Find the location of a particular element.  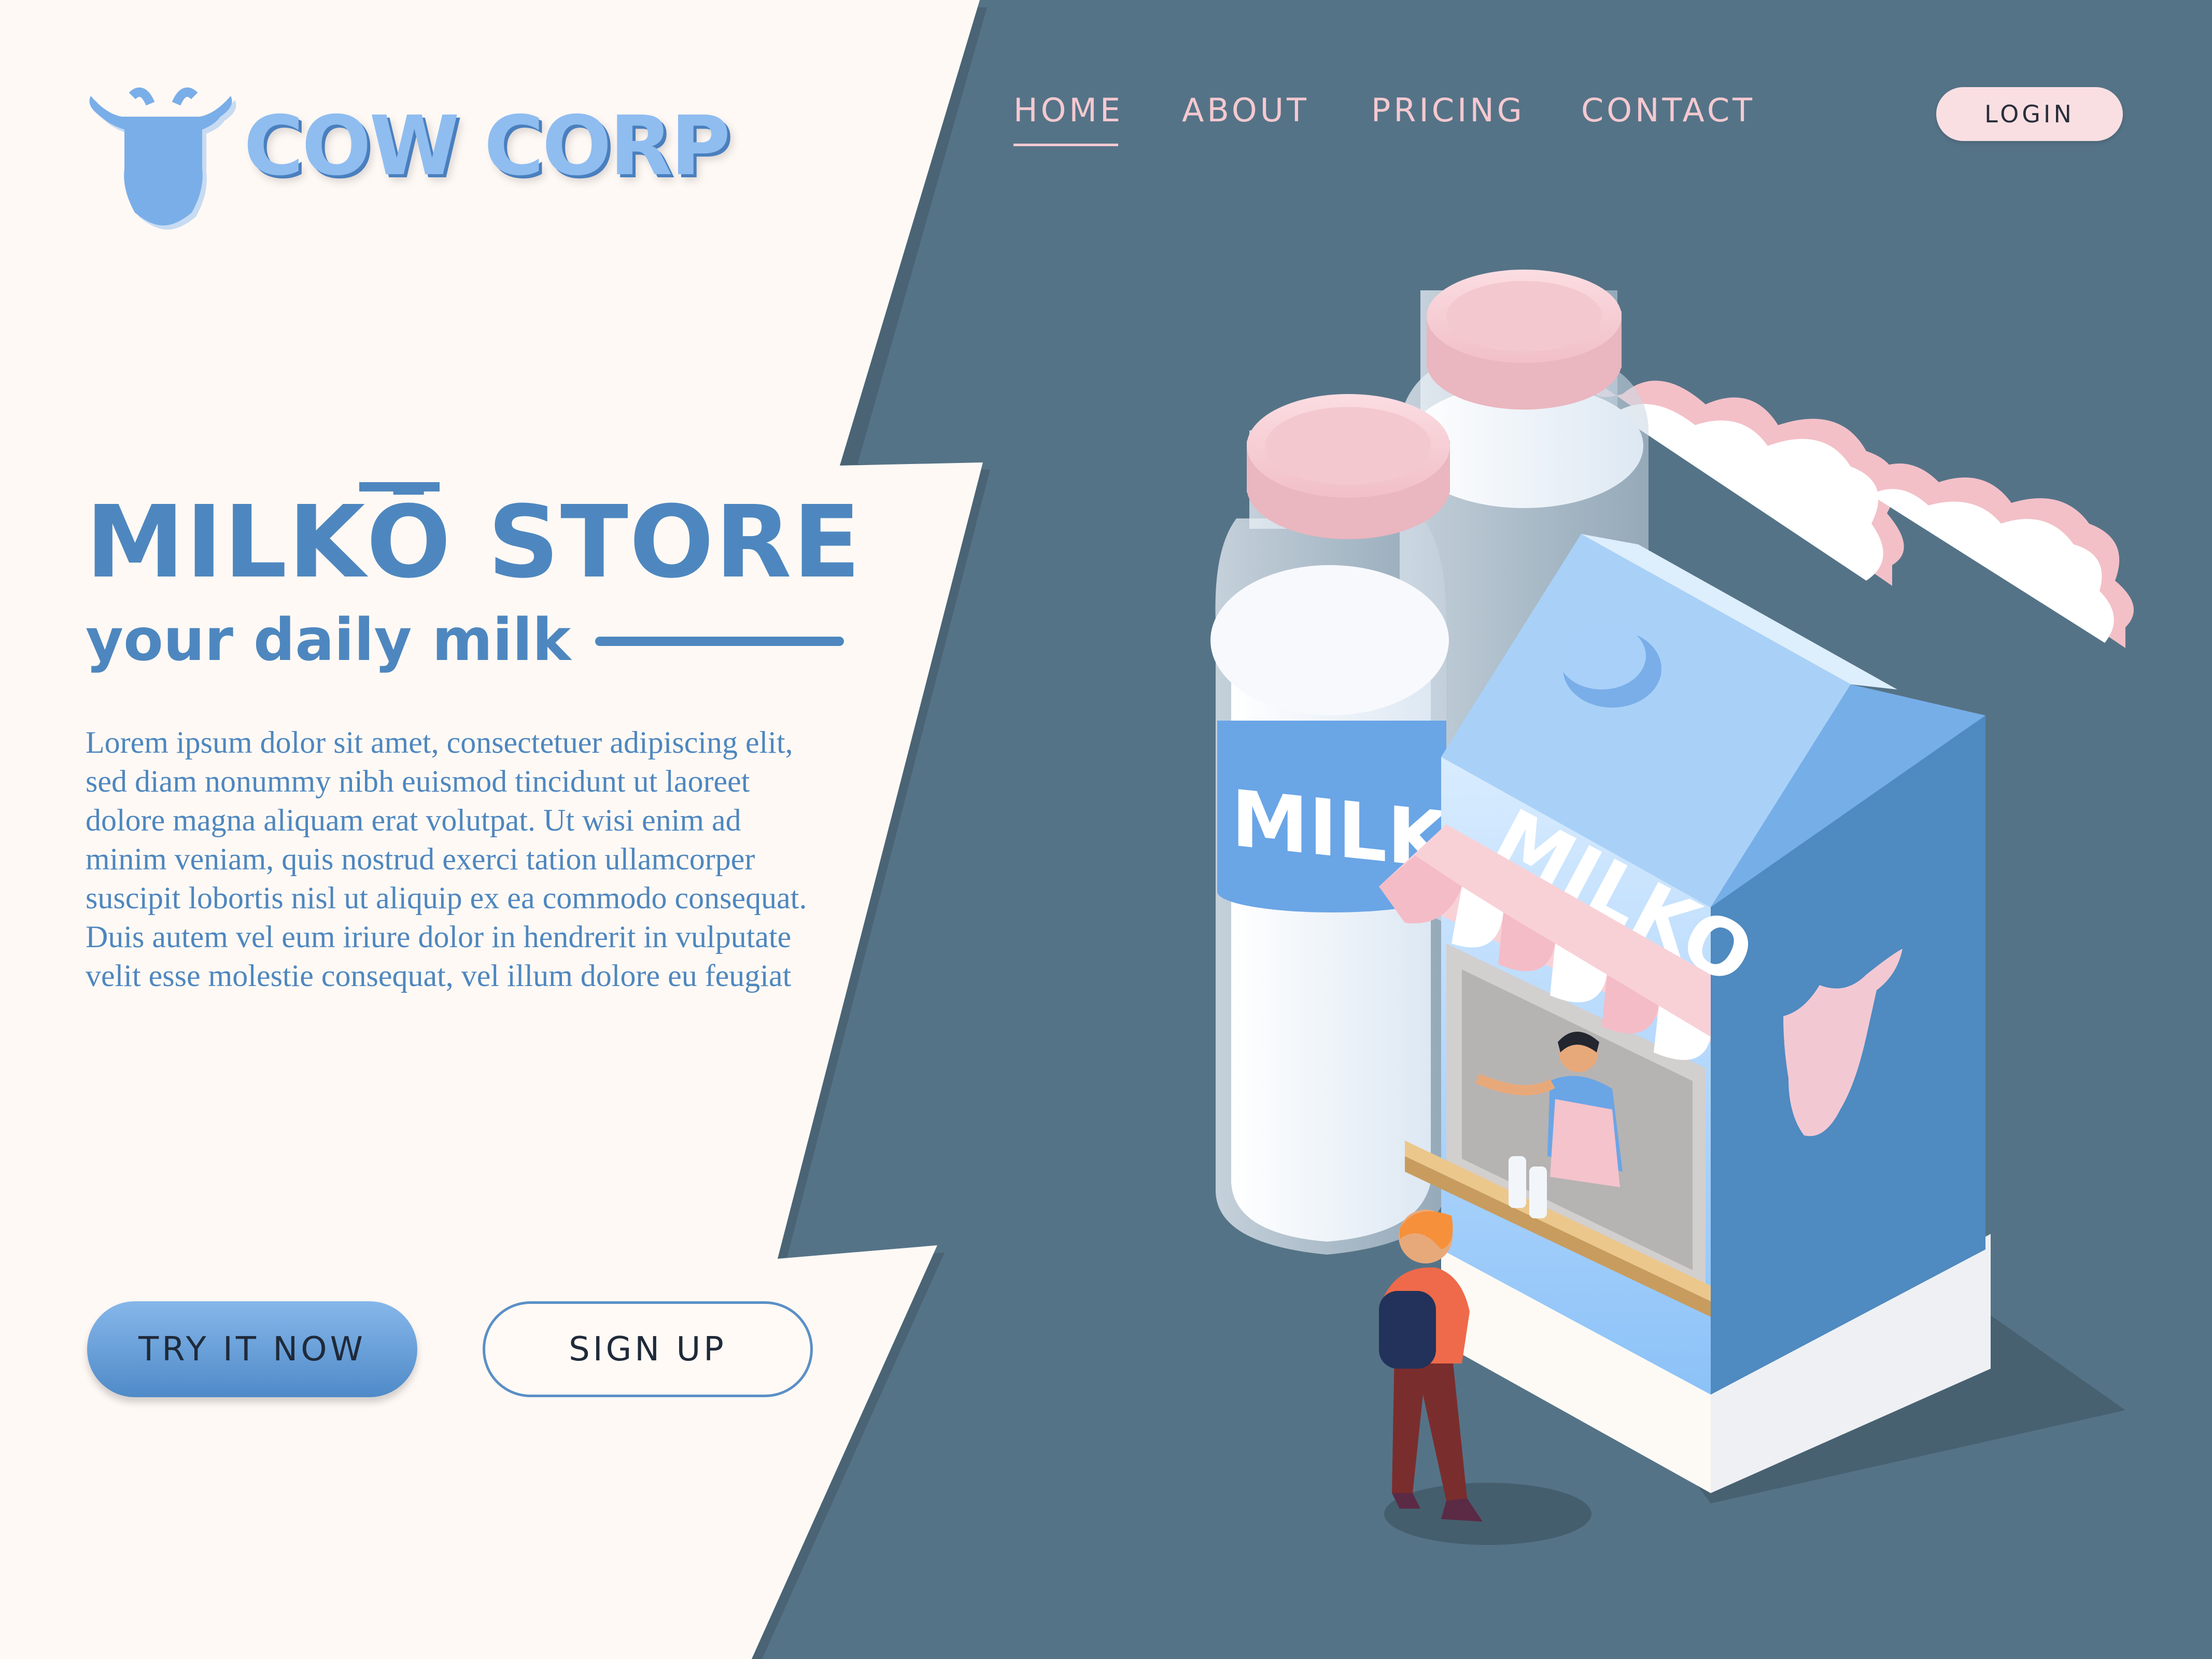

login-button: LOGIN is located at coordinates (2029, 114).